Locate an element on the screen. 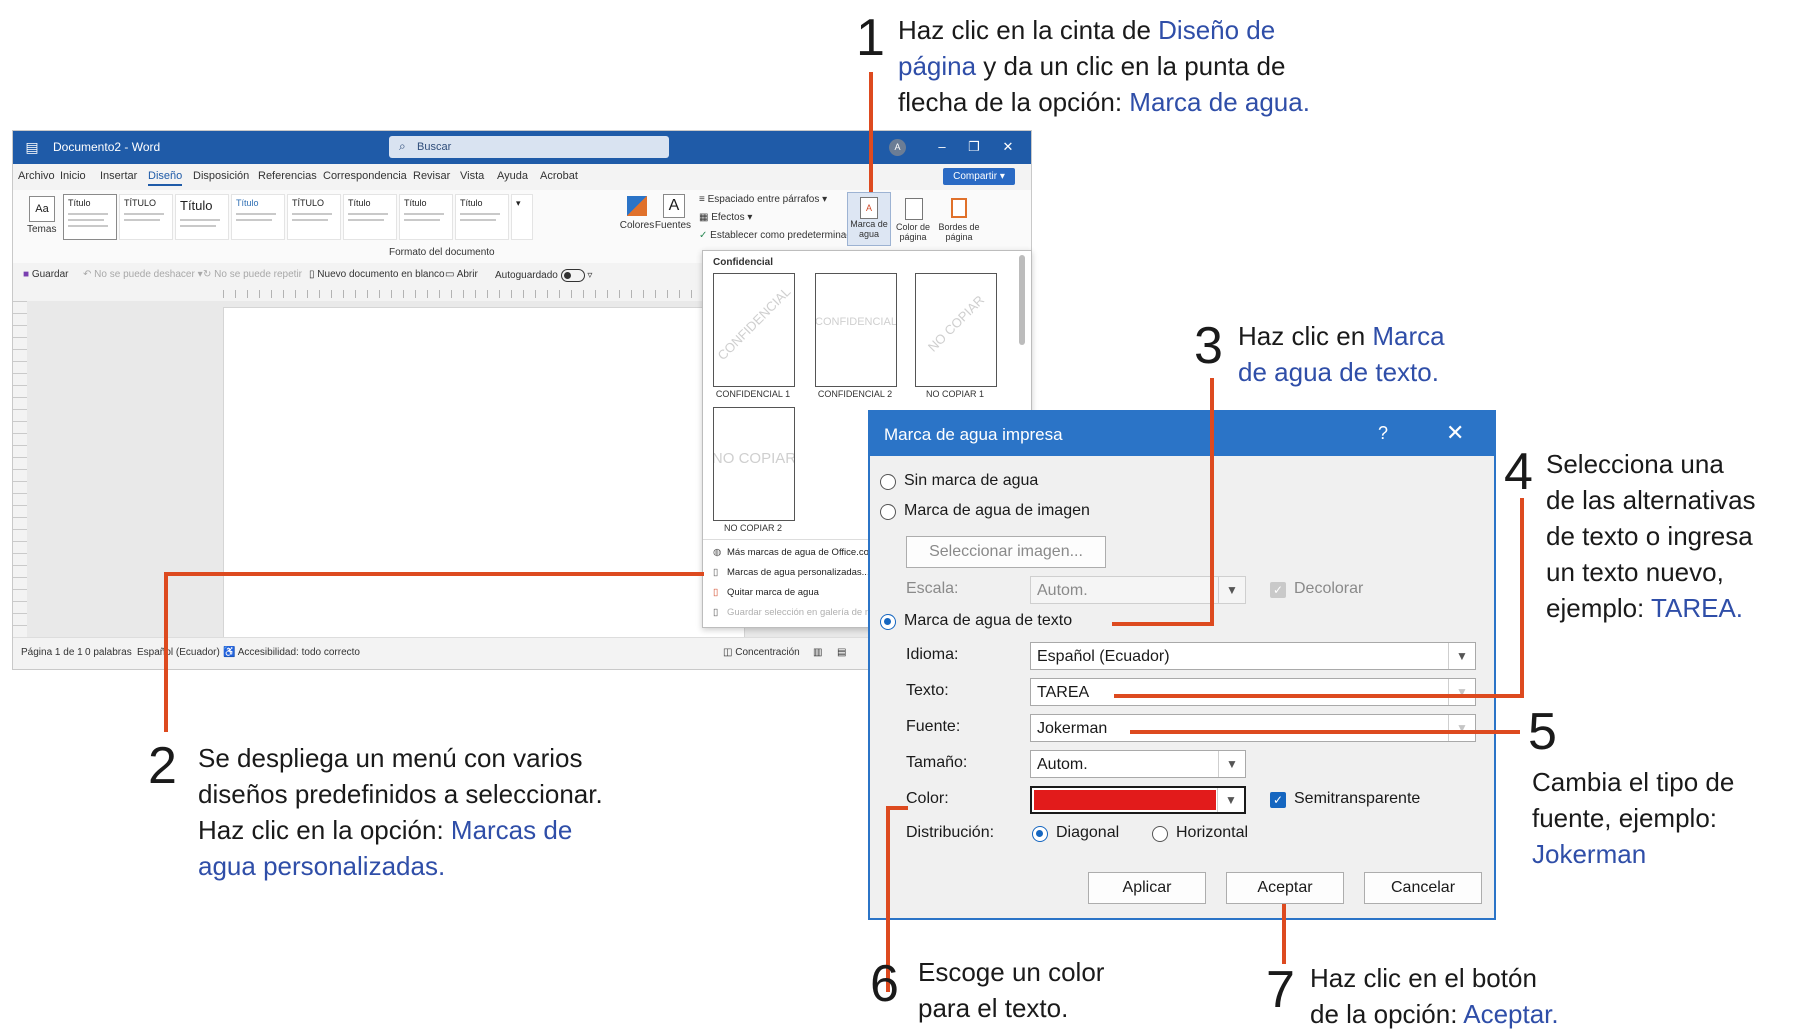 The width and height of the screenshot is (1800, 1032). aceptar-button: Aceptar is located at coordinates (1285, 888).